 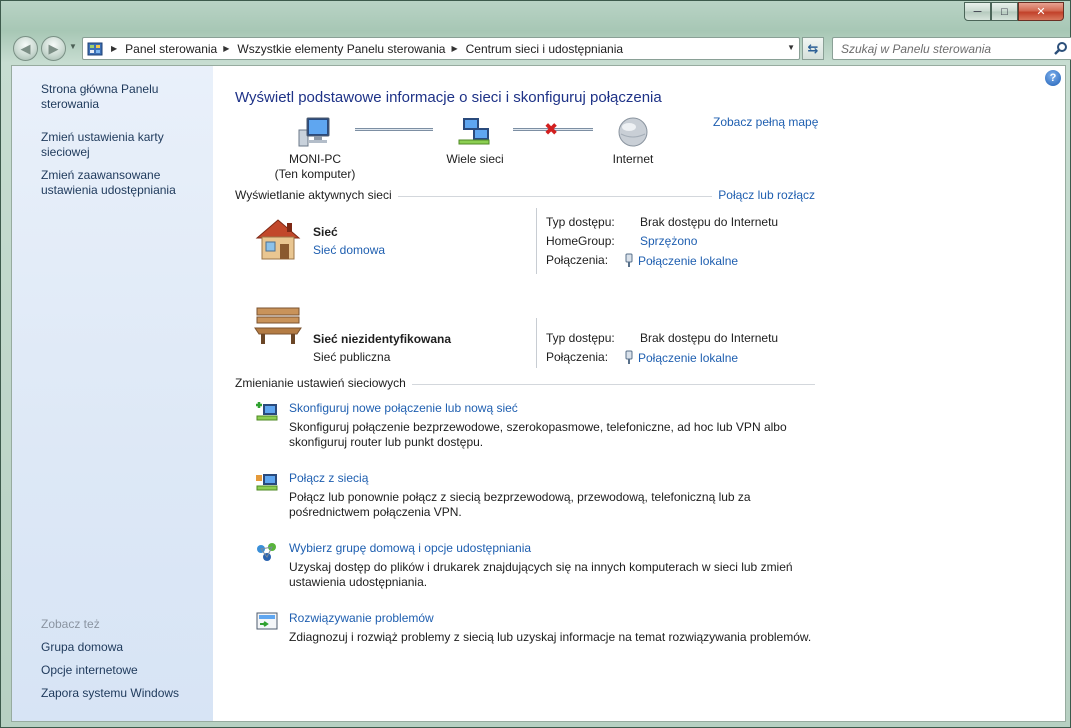 I want to click on troubleshoot-link: Rozwiązywanie problemów, so click(x=361, y=618).